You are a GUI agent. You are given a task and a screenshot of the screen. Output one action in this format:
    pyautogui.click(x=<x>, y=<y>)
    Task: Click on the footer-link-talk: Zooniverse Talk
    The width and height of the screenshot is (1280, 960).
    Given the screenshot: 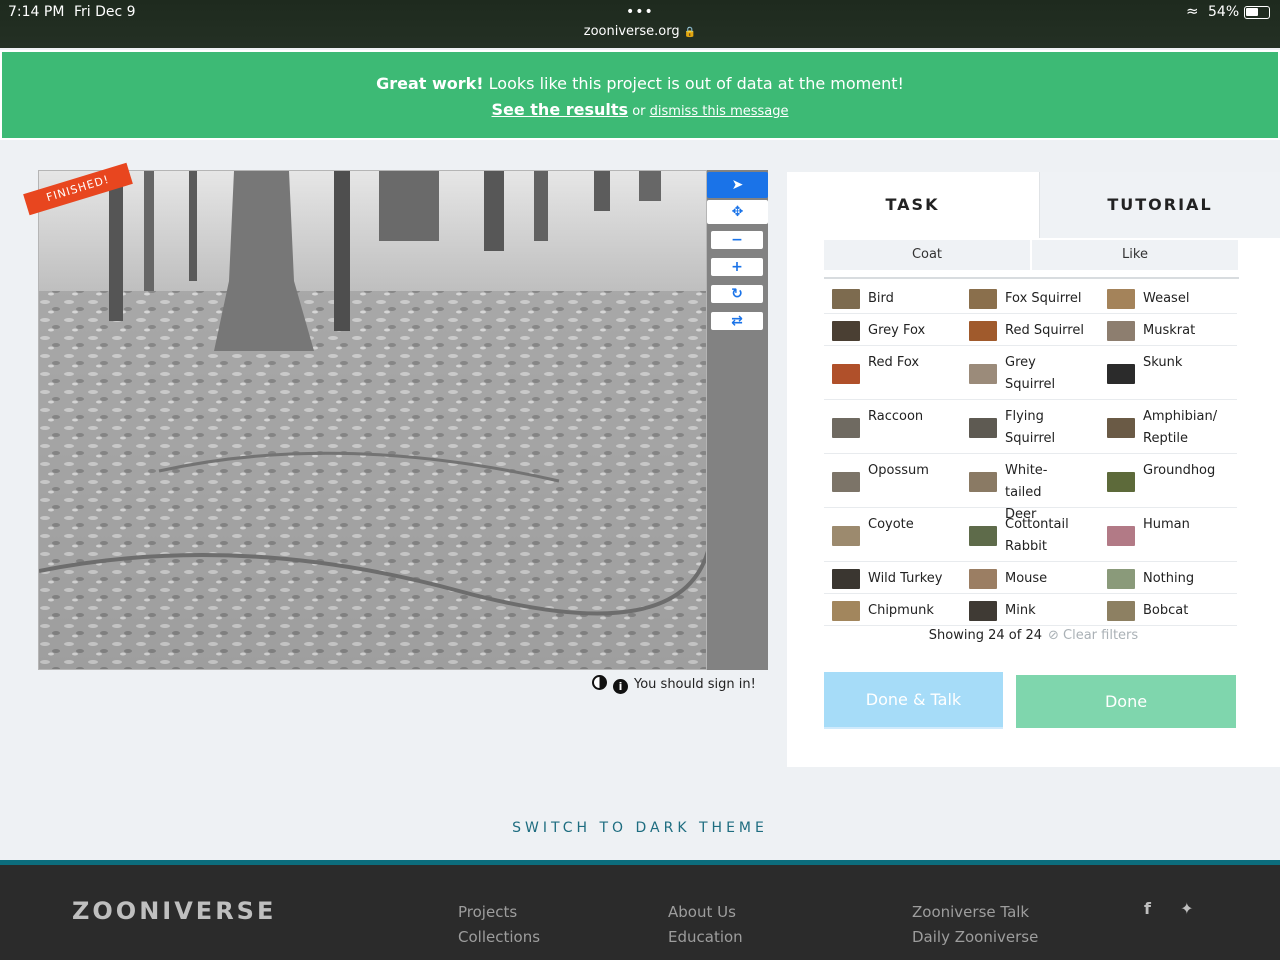 What is the action you would take?
    pyautogui.click(x=970, y=912)
    